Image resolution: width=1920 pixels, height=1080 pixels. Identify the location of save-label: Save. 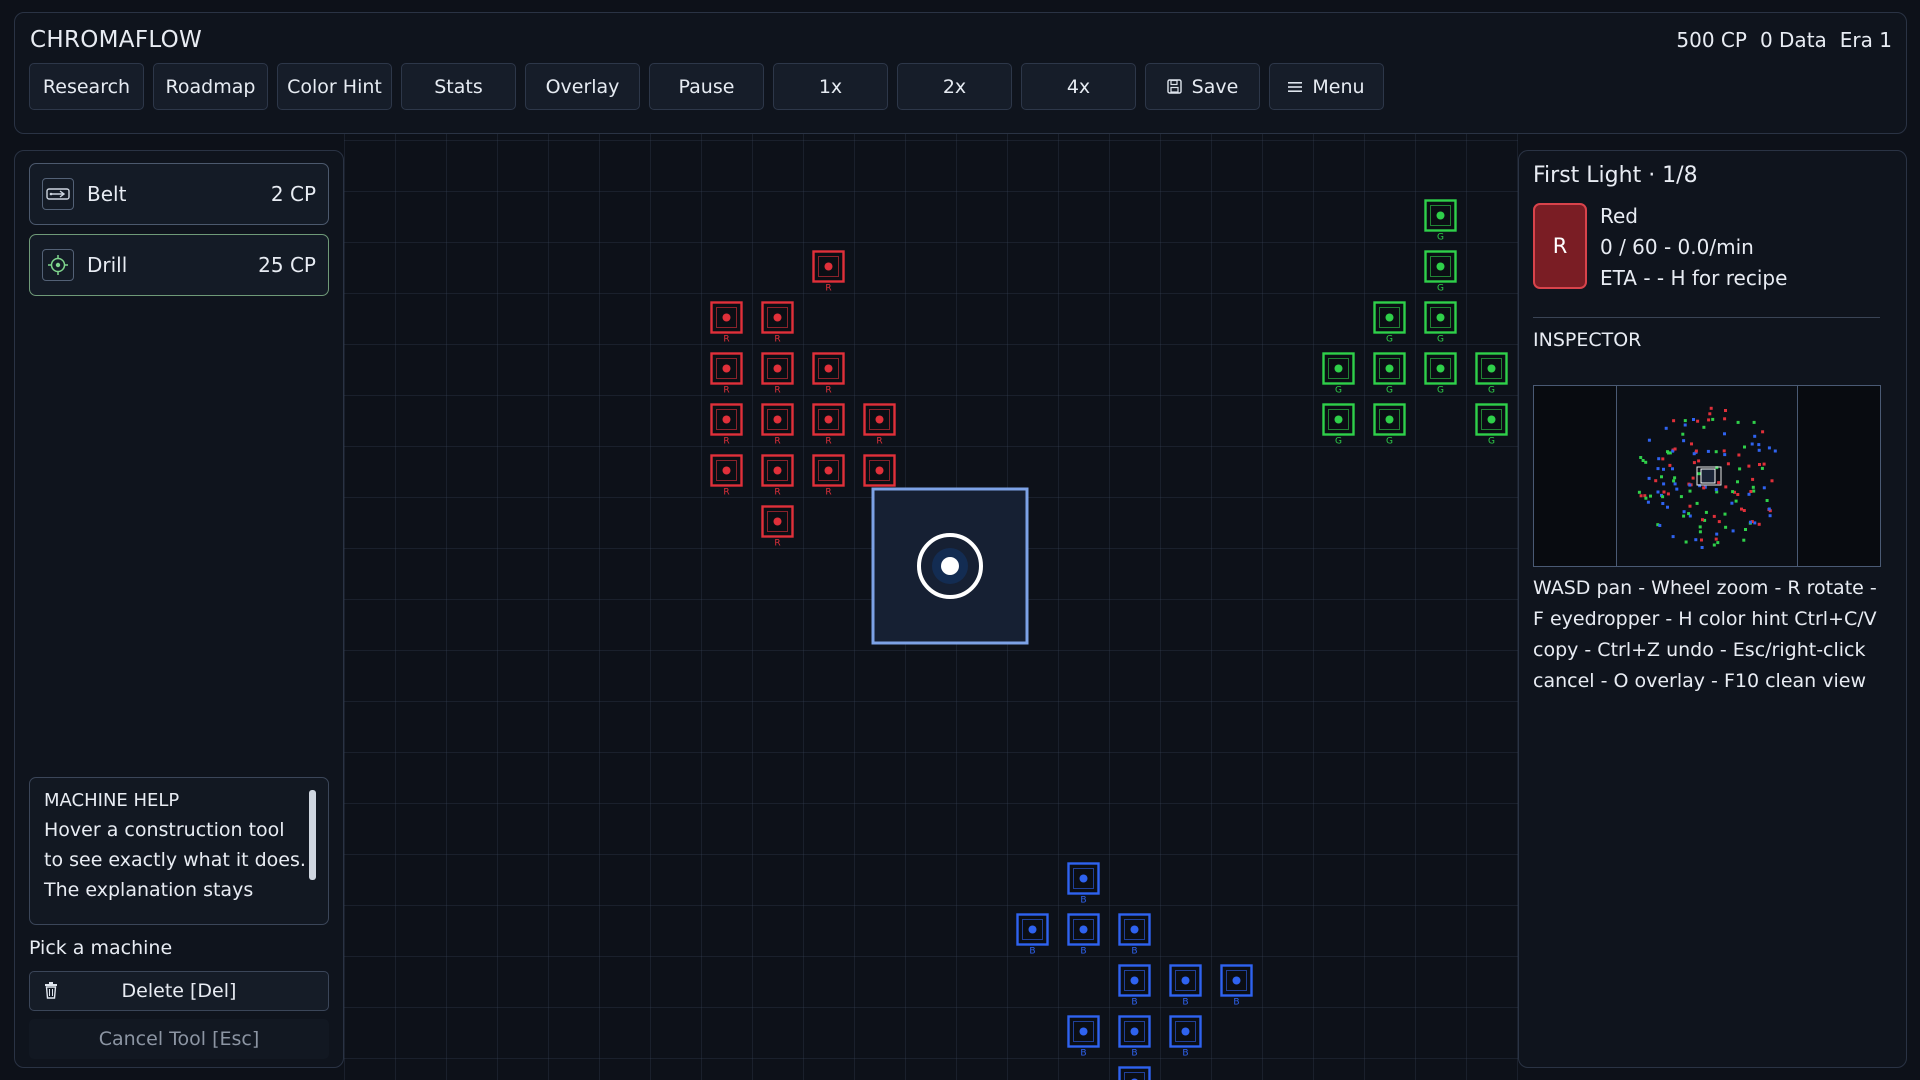
(1215, 86).